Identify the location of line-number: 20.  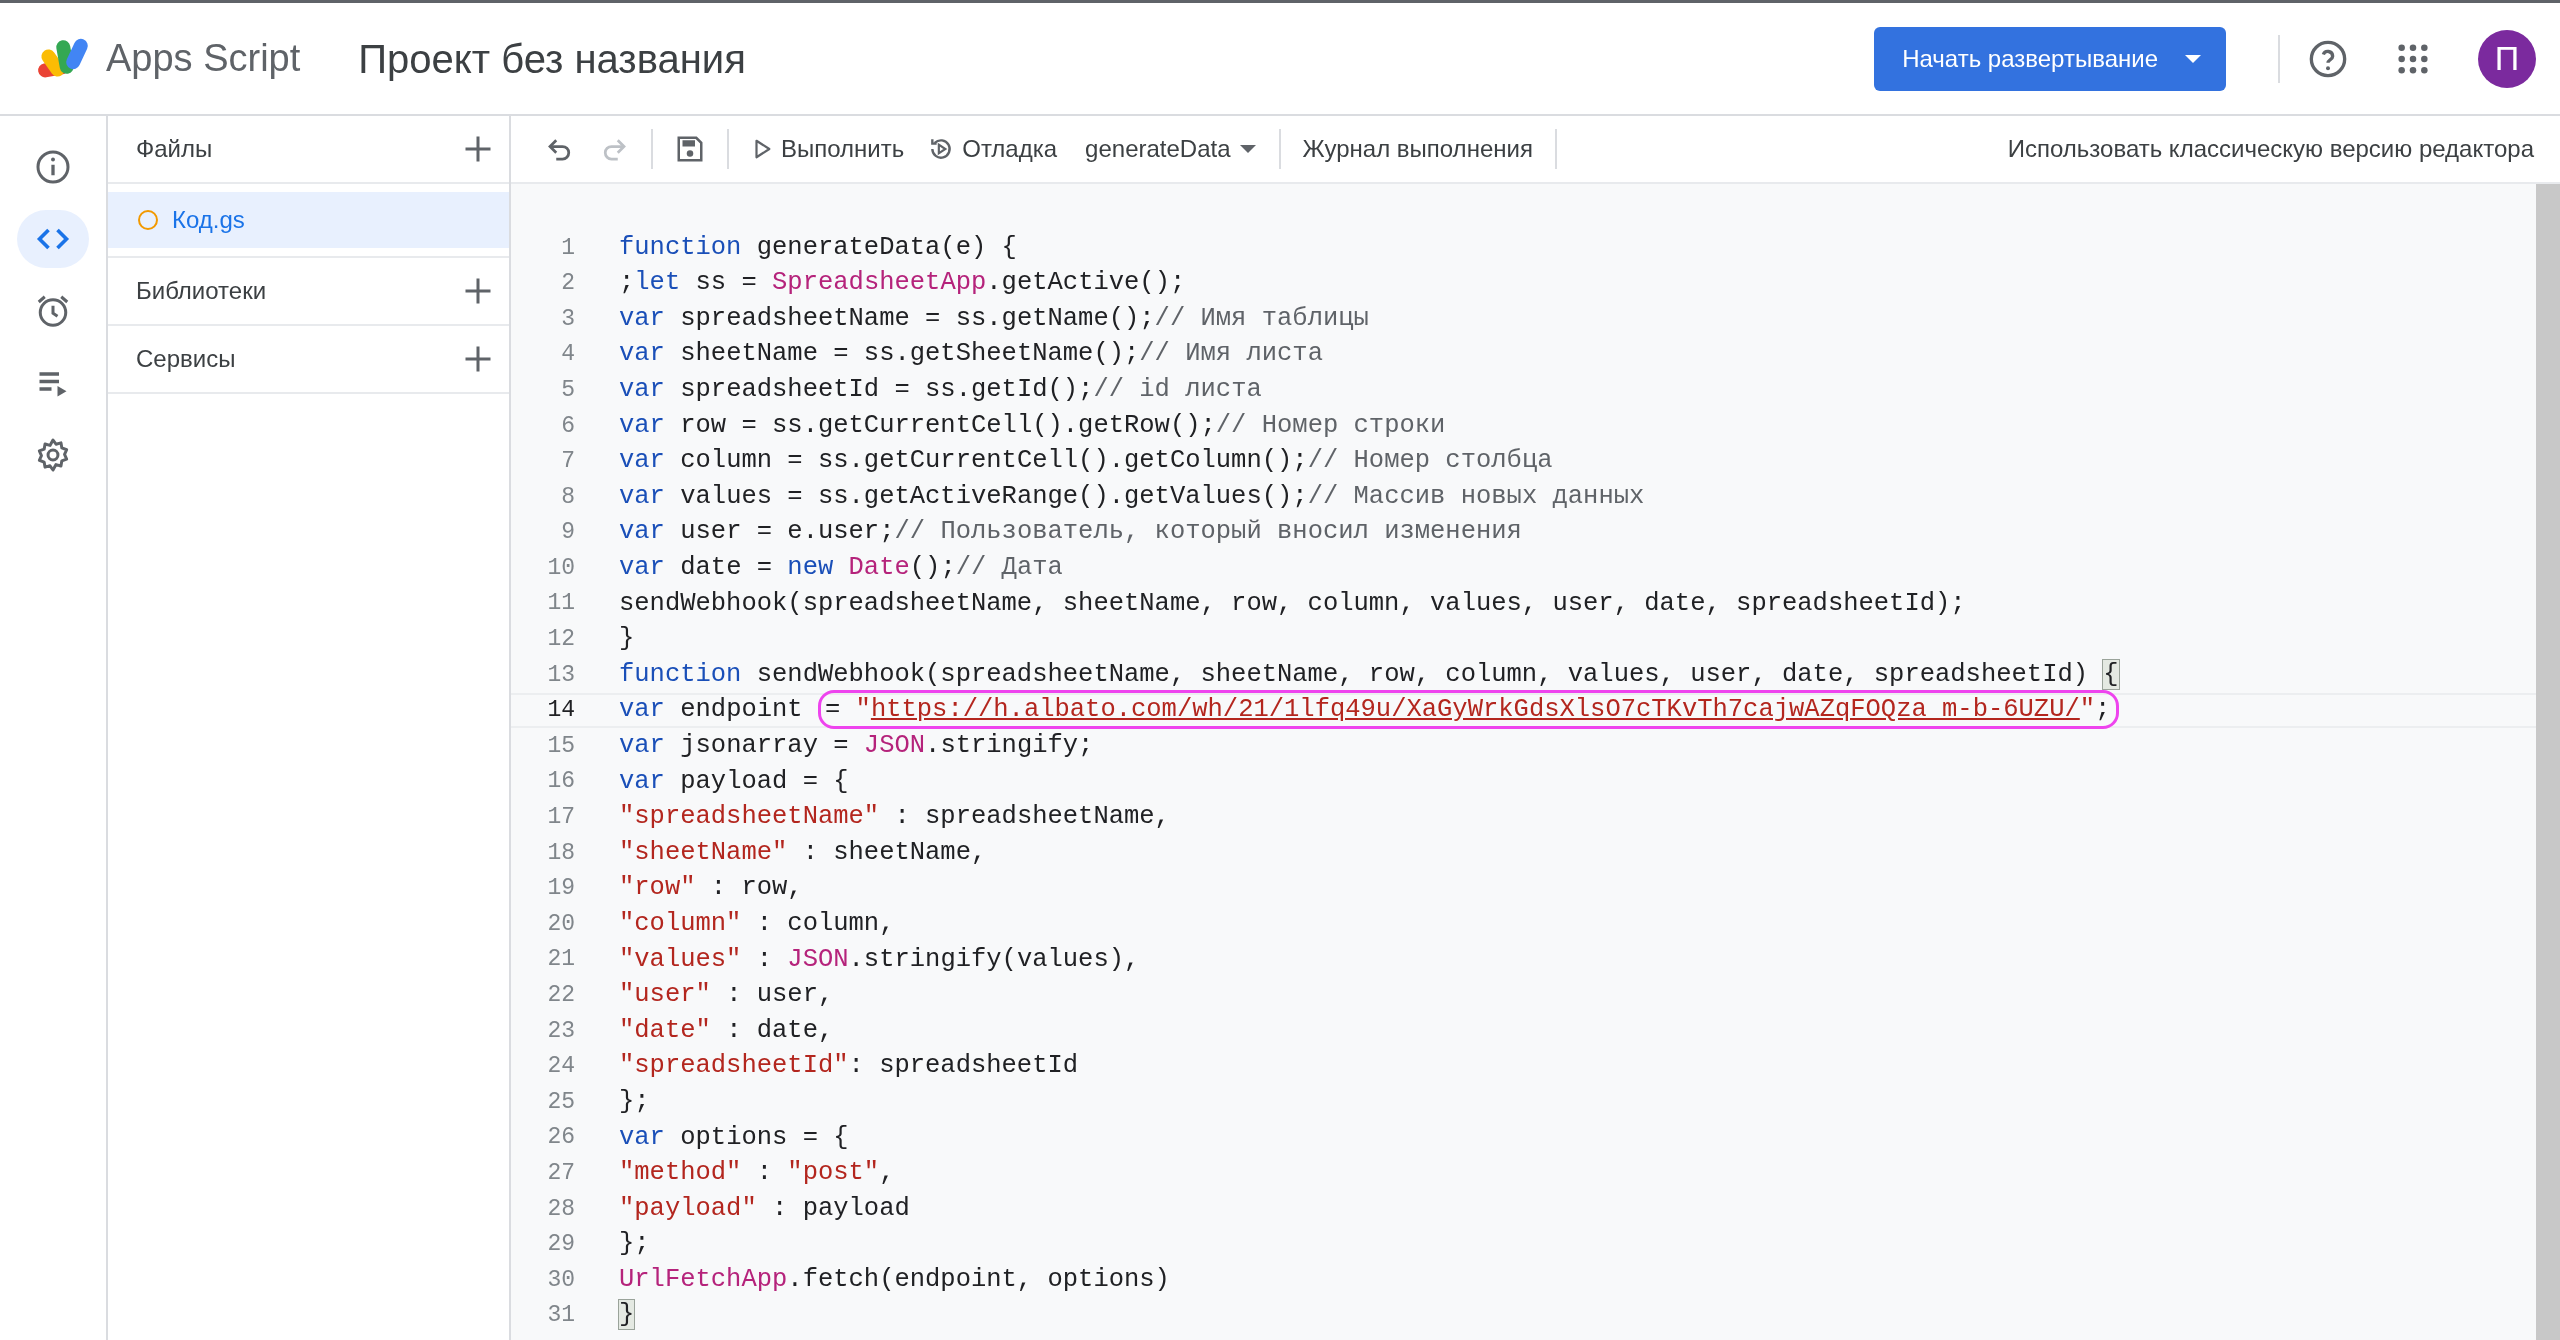
(560, 924).